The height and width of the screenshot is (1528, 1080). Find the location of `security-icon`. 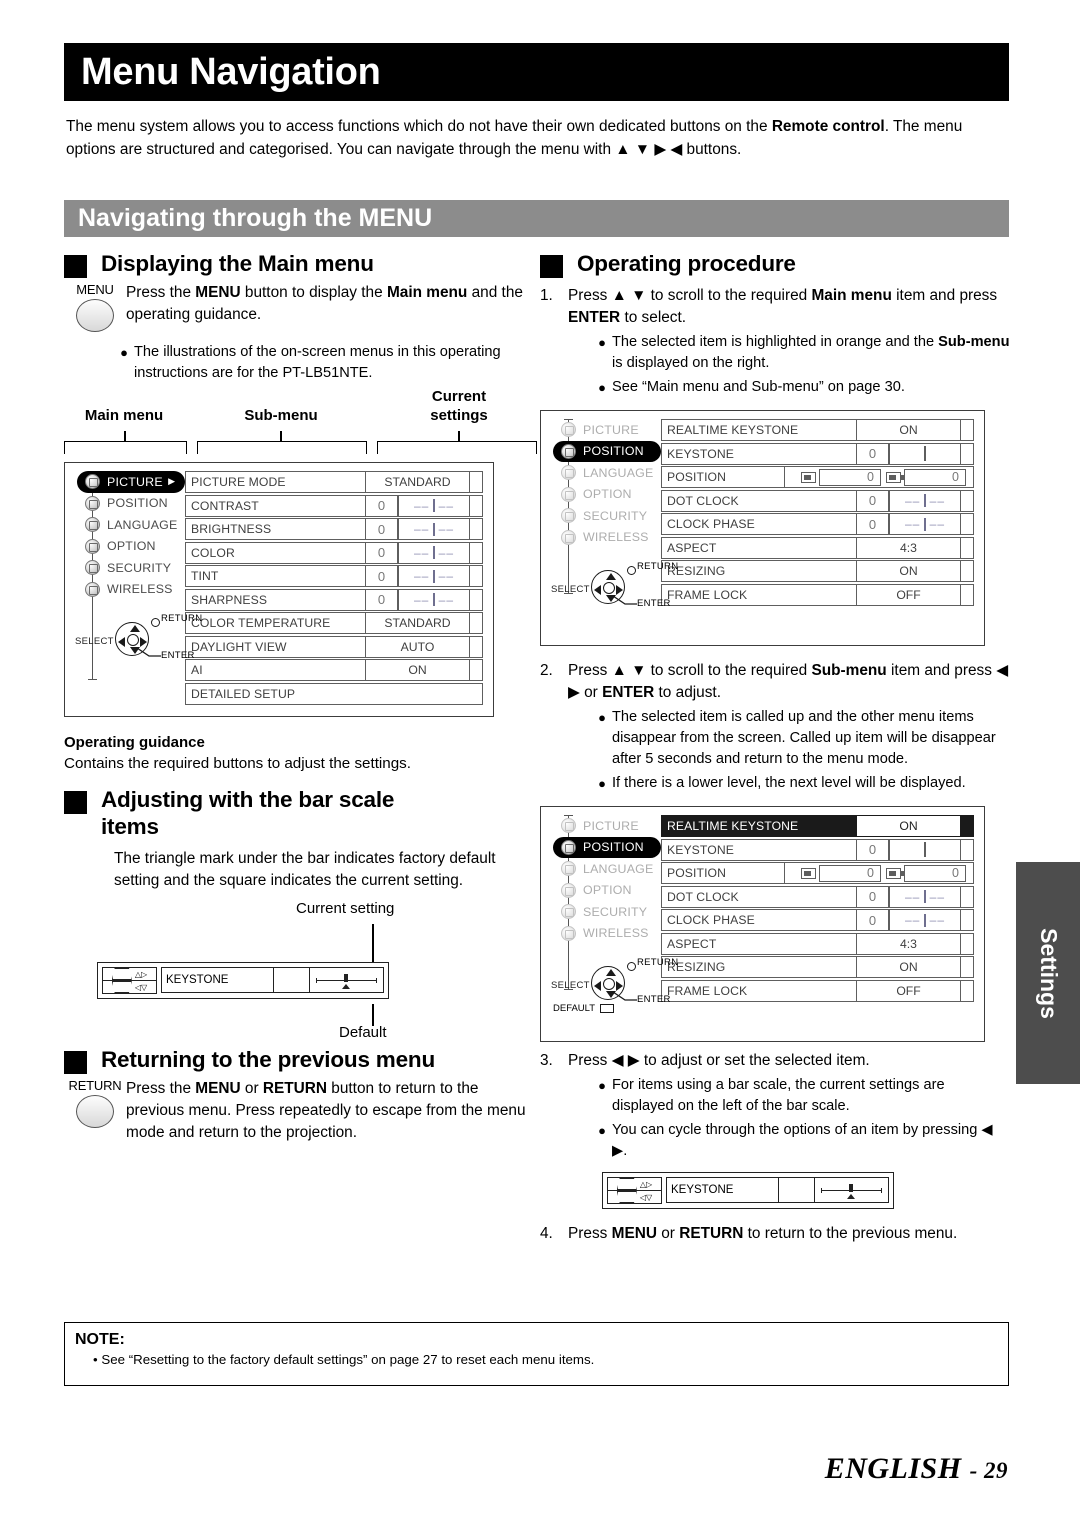

security-icon is located at coordinates (92, 568).